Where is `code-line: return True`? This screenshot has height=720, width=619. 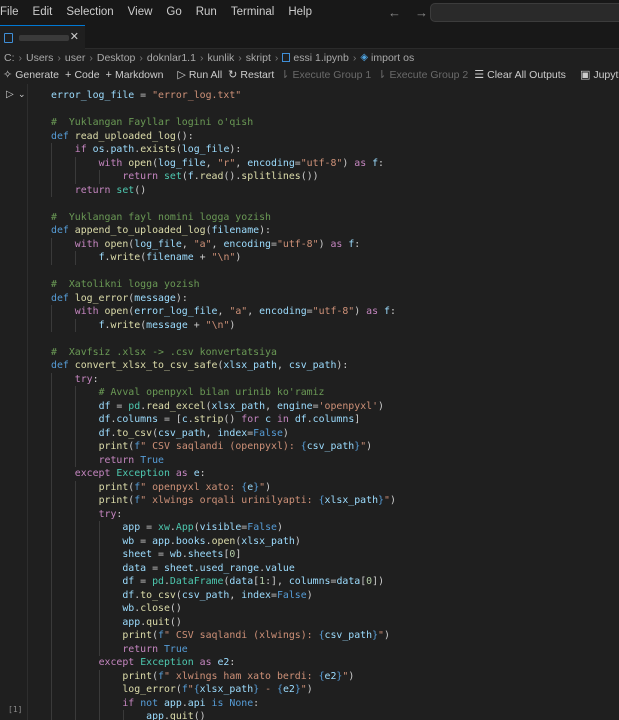
code-line: return True is located at coordinates (223, 460).